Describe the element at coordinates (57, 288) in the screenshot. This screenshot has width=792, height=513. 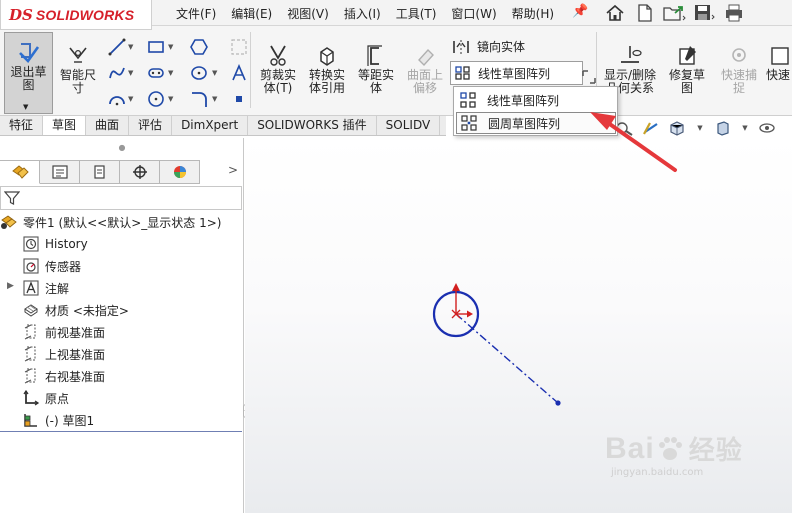
I see `tree-item-label: 注解` at that location.